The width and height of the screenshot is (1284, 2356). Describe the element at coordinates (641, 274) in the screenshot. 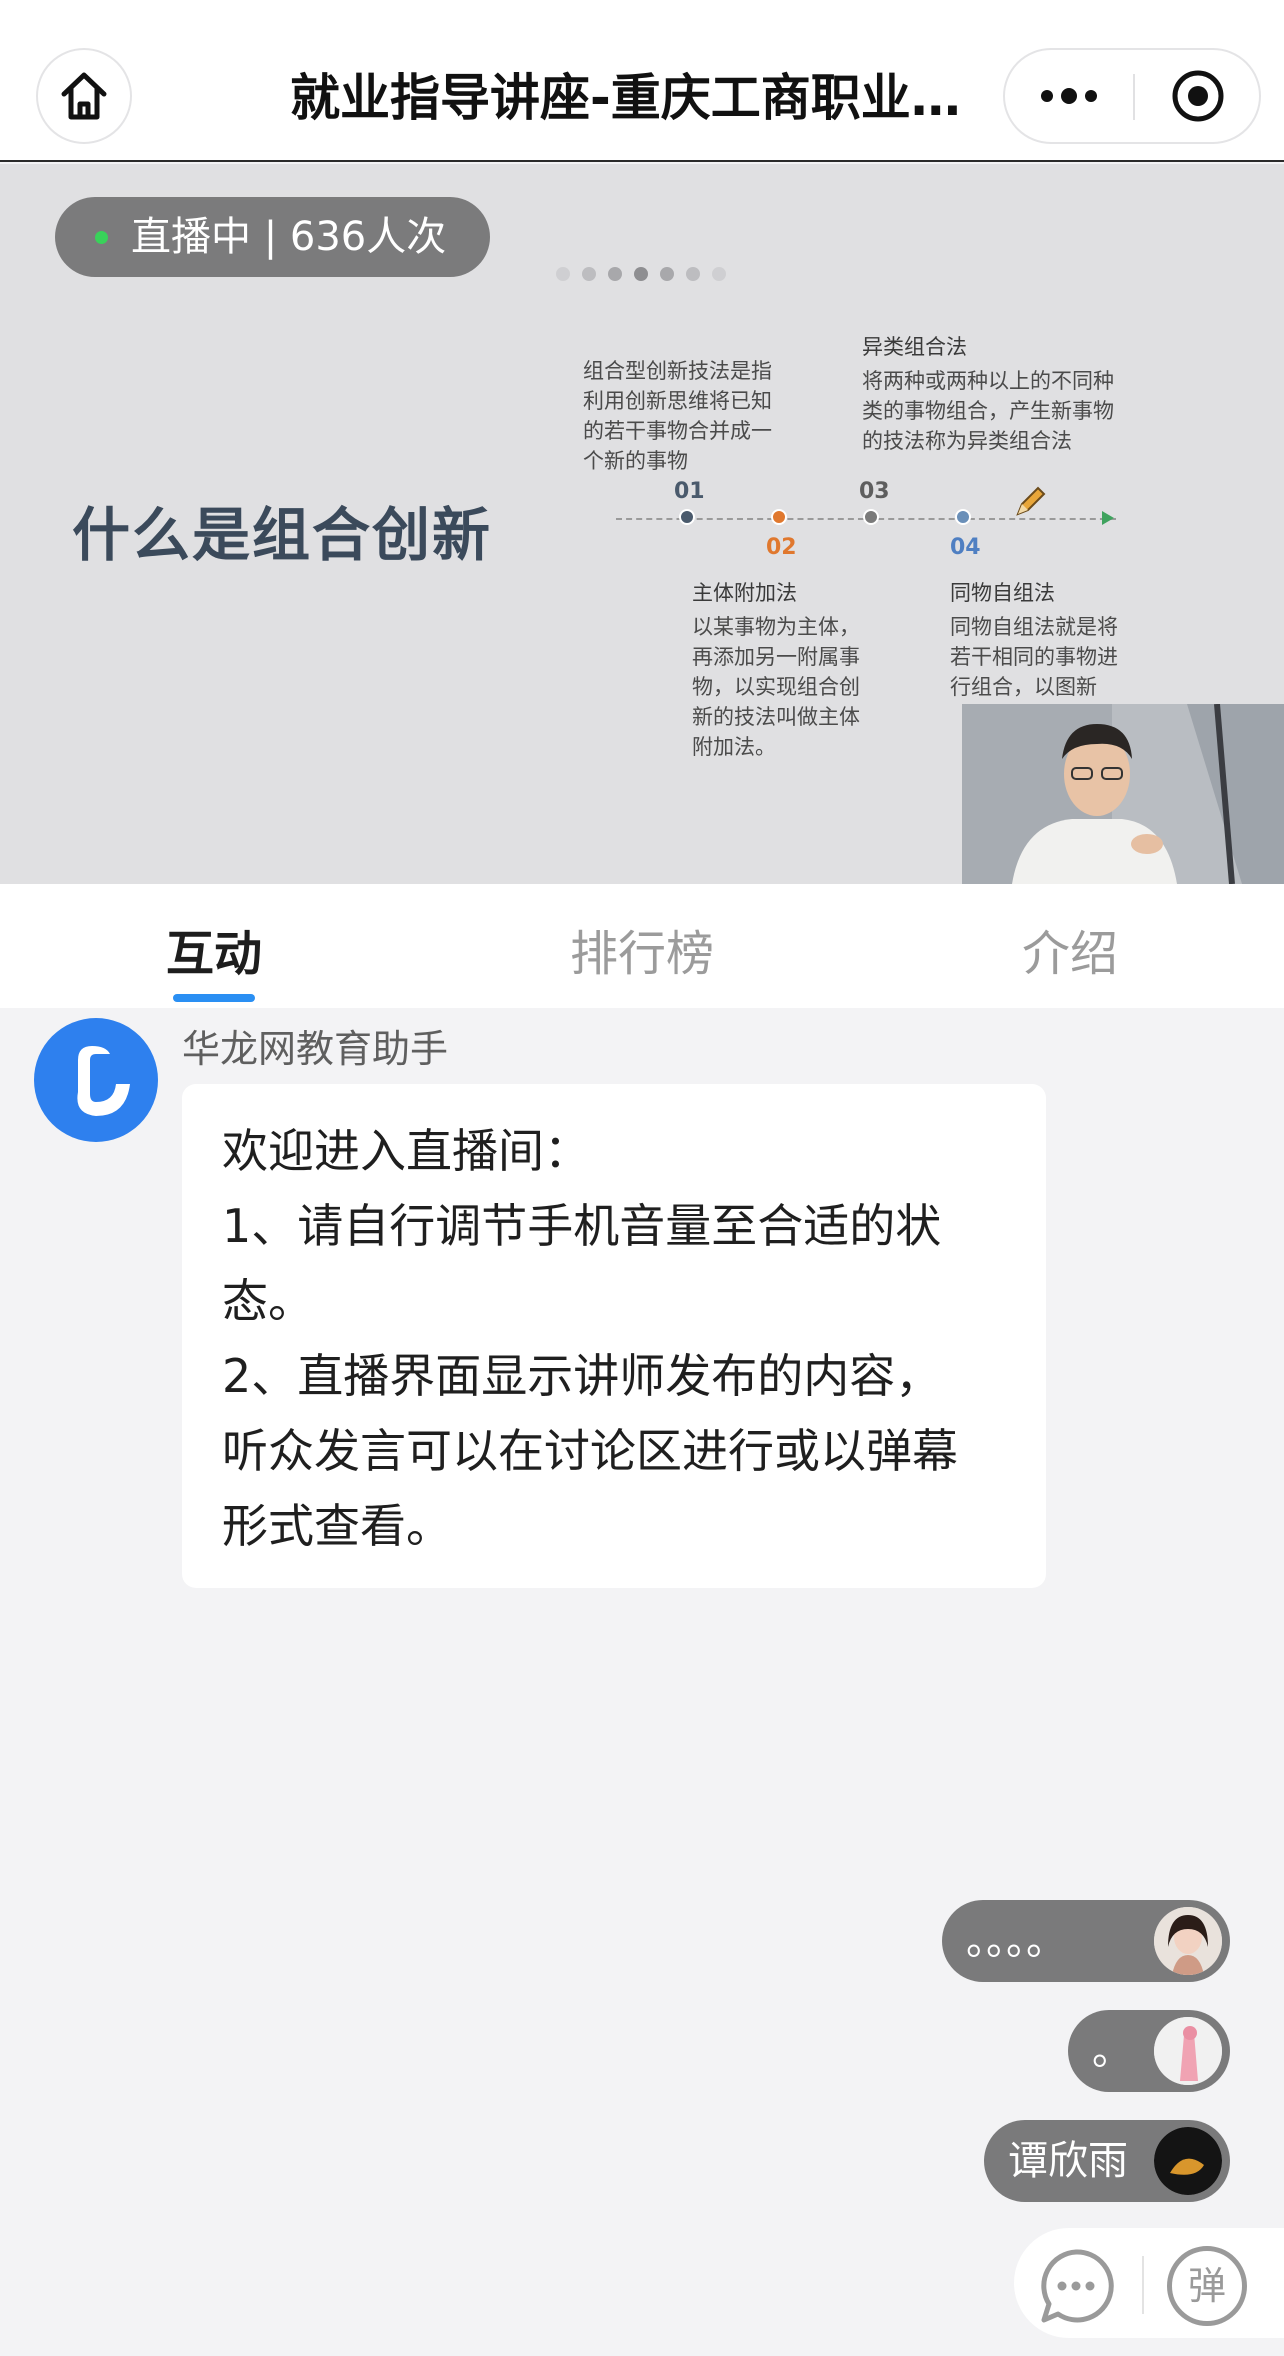

I see `pager-dot-active` at that location.